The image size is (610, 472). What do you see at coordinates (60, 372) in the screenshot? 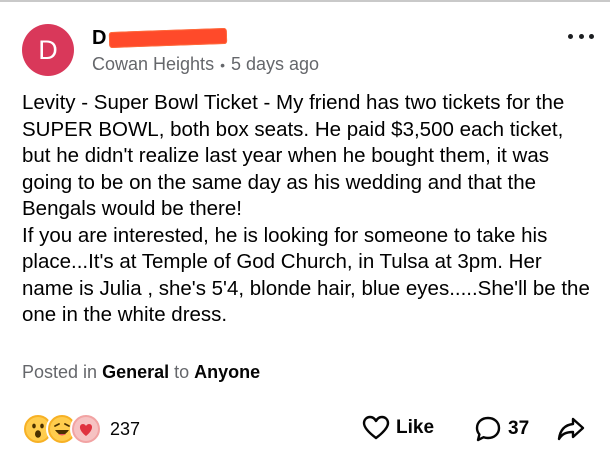
I see `posted-in-prefix: Posted in` at bounding box center [60, 372].